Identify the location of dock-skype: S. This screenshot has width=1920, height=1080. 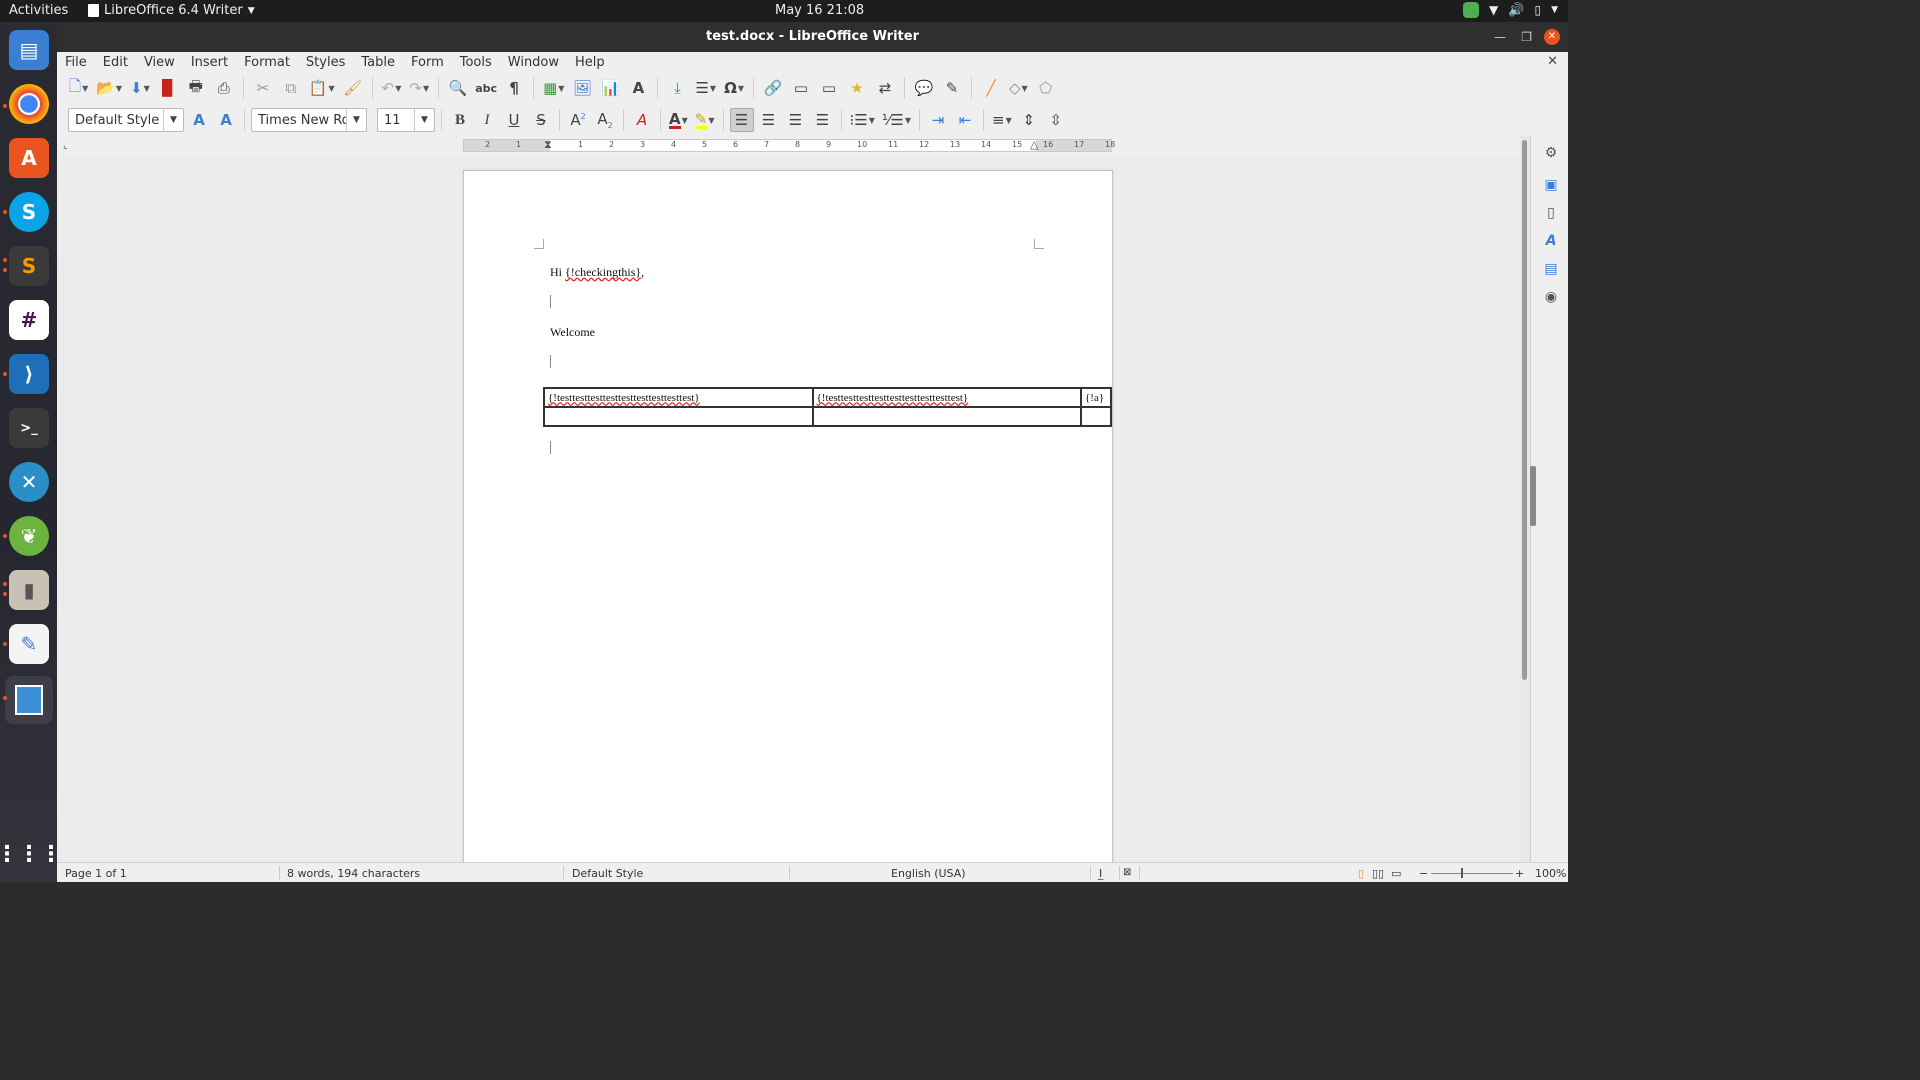
(29, 212).